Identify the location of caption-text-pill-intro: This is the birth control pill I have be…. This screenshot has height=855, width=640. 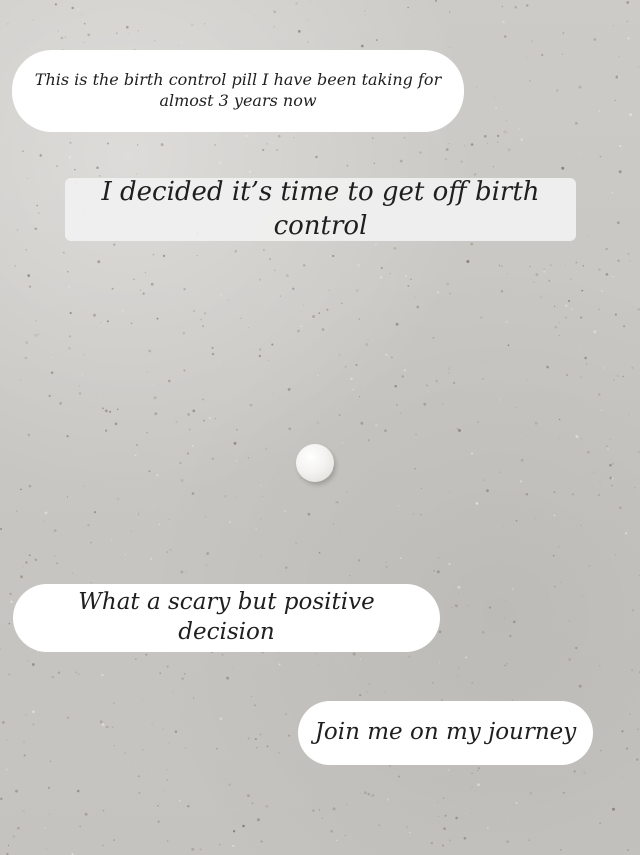
(238, 91).